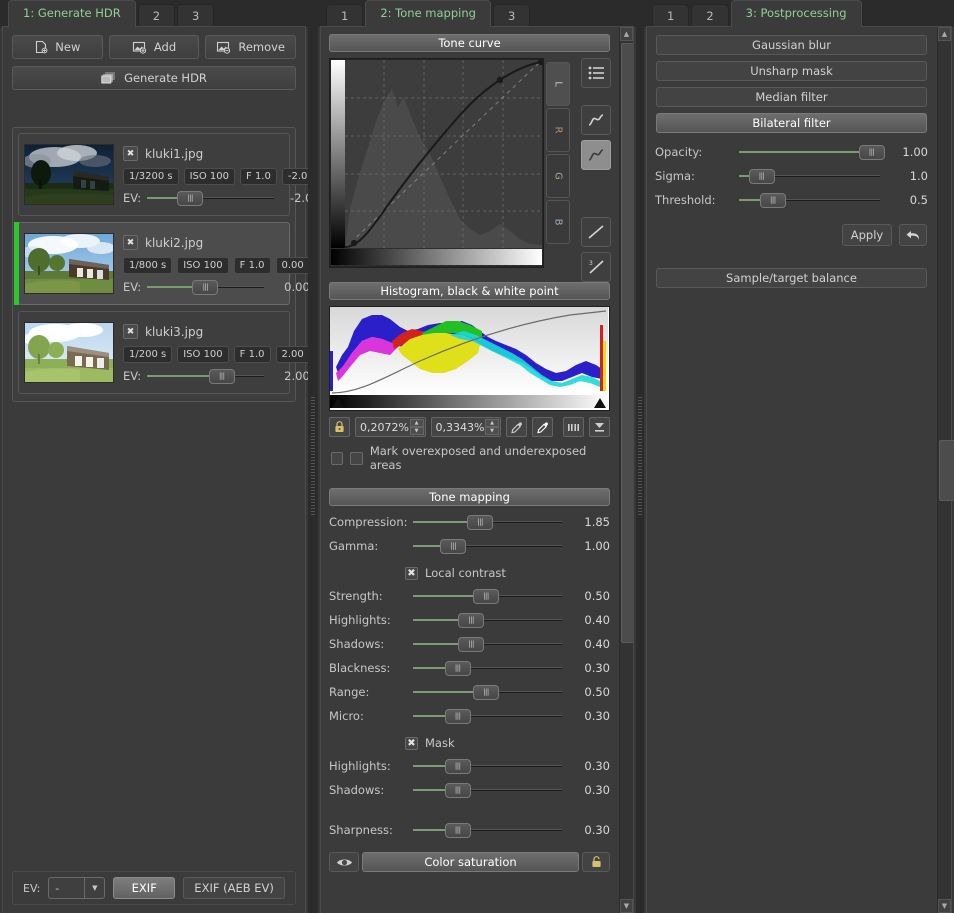  I want to click on eye-toggle-icon, so click(344, 862).